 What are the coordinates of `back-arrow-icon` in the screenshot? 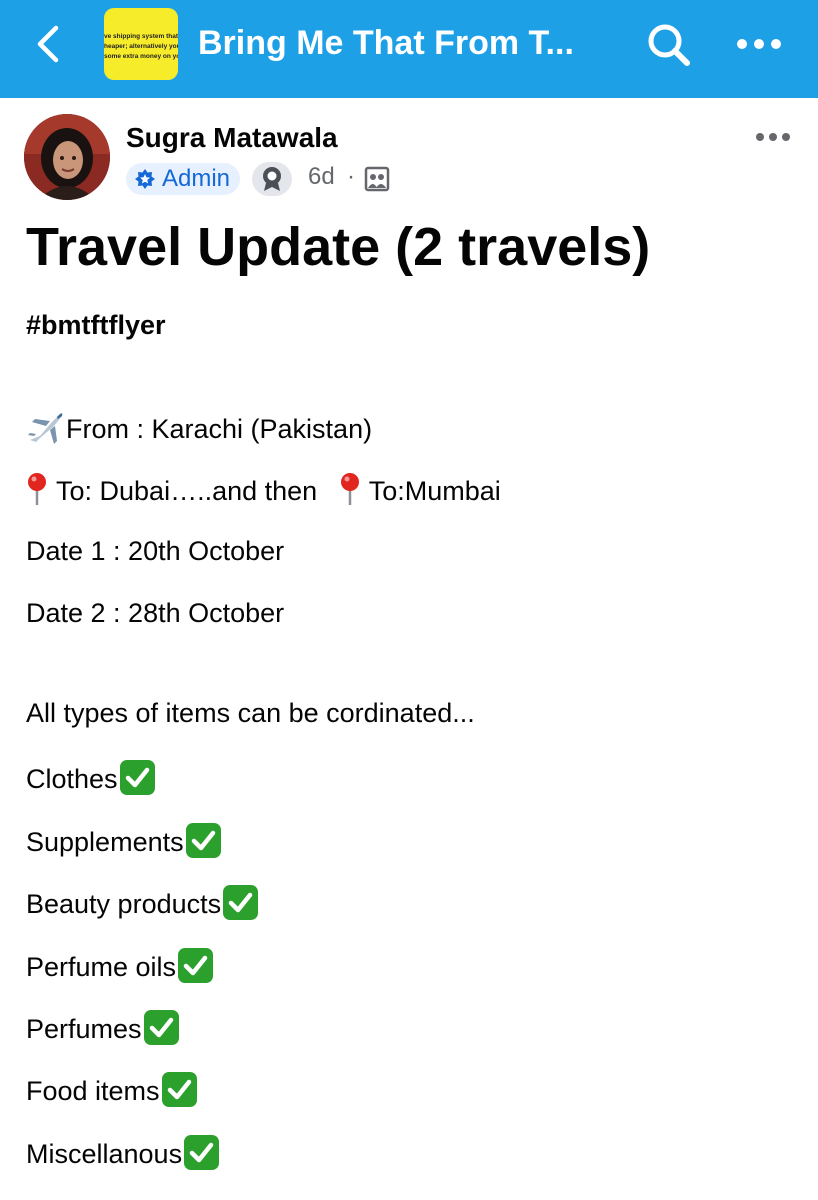 It's located at (48, 44).